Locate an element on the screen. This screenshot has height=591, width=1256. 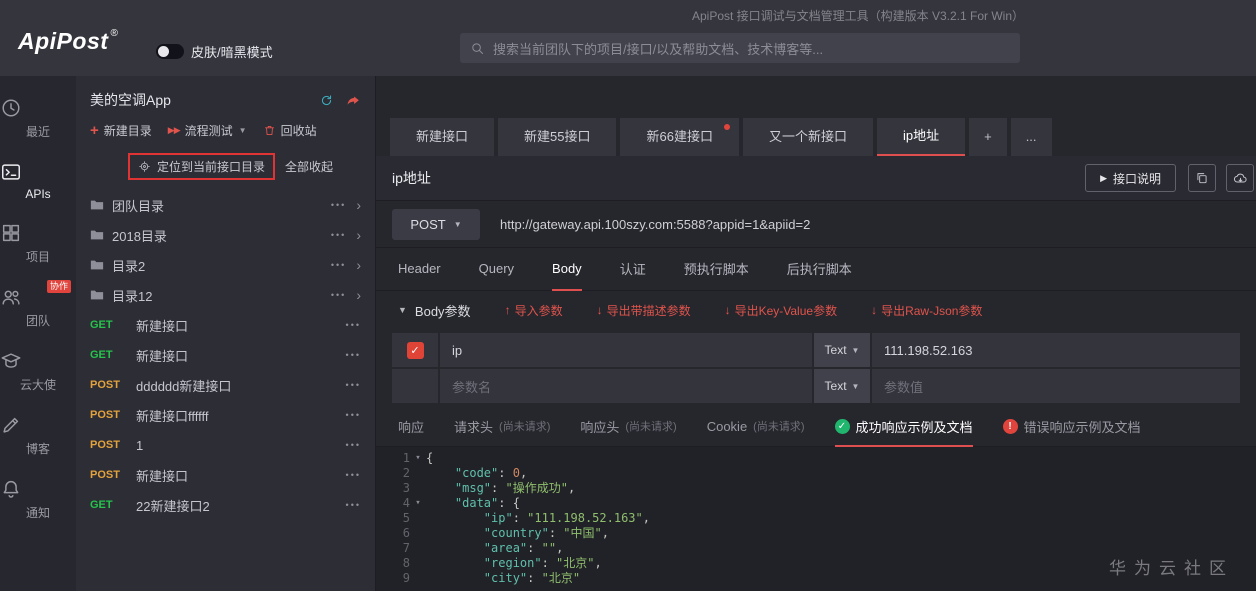
request-tab: 预执行脚本 is located at coordinates (716, 269).